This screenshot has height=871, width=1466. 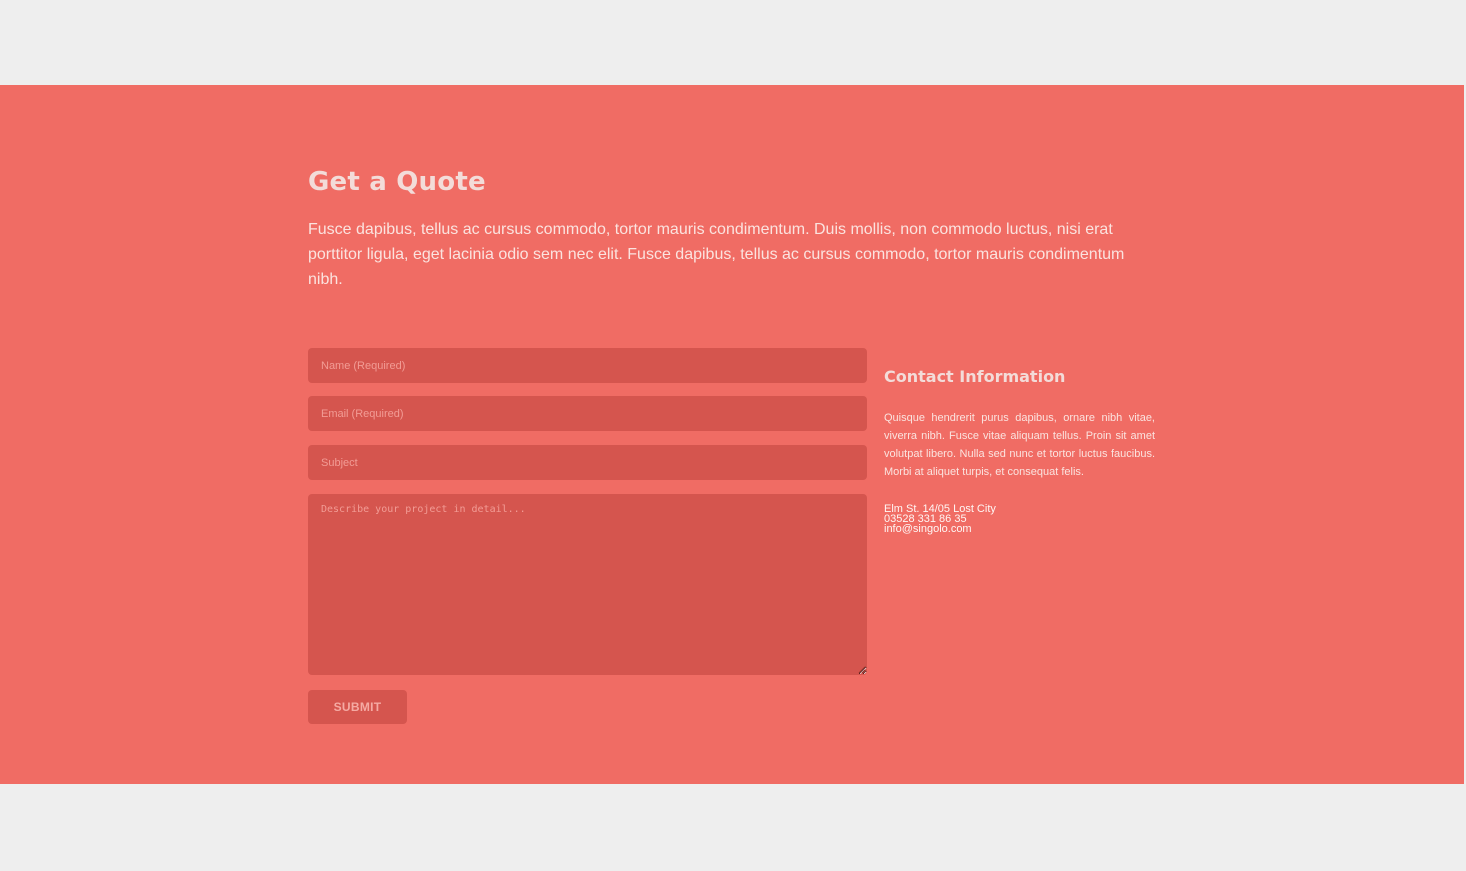 What do you see at coordinates (928, 529) in the screenshot?
I see `contact-email: info@singolo.com` at bounding box center [928, 529].